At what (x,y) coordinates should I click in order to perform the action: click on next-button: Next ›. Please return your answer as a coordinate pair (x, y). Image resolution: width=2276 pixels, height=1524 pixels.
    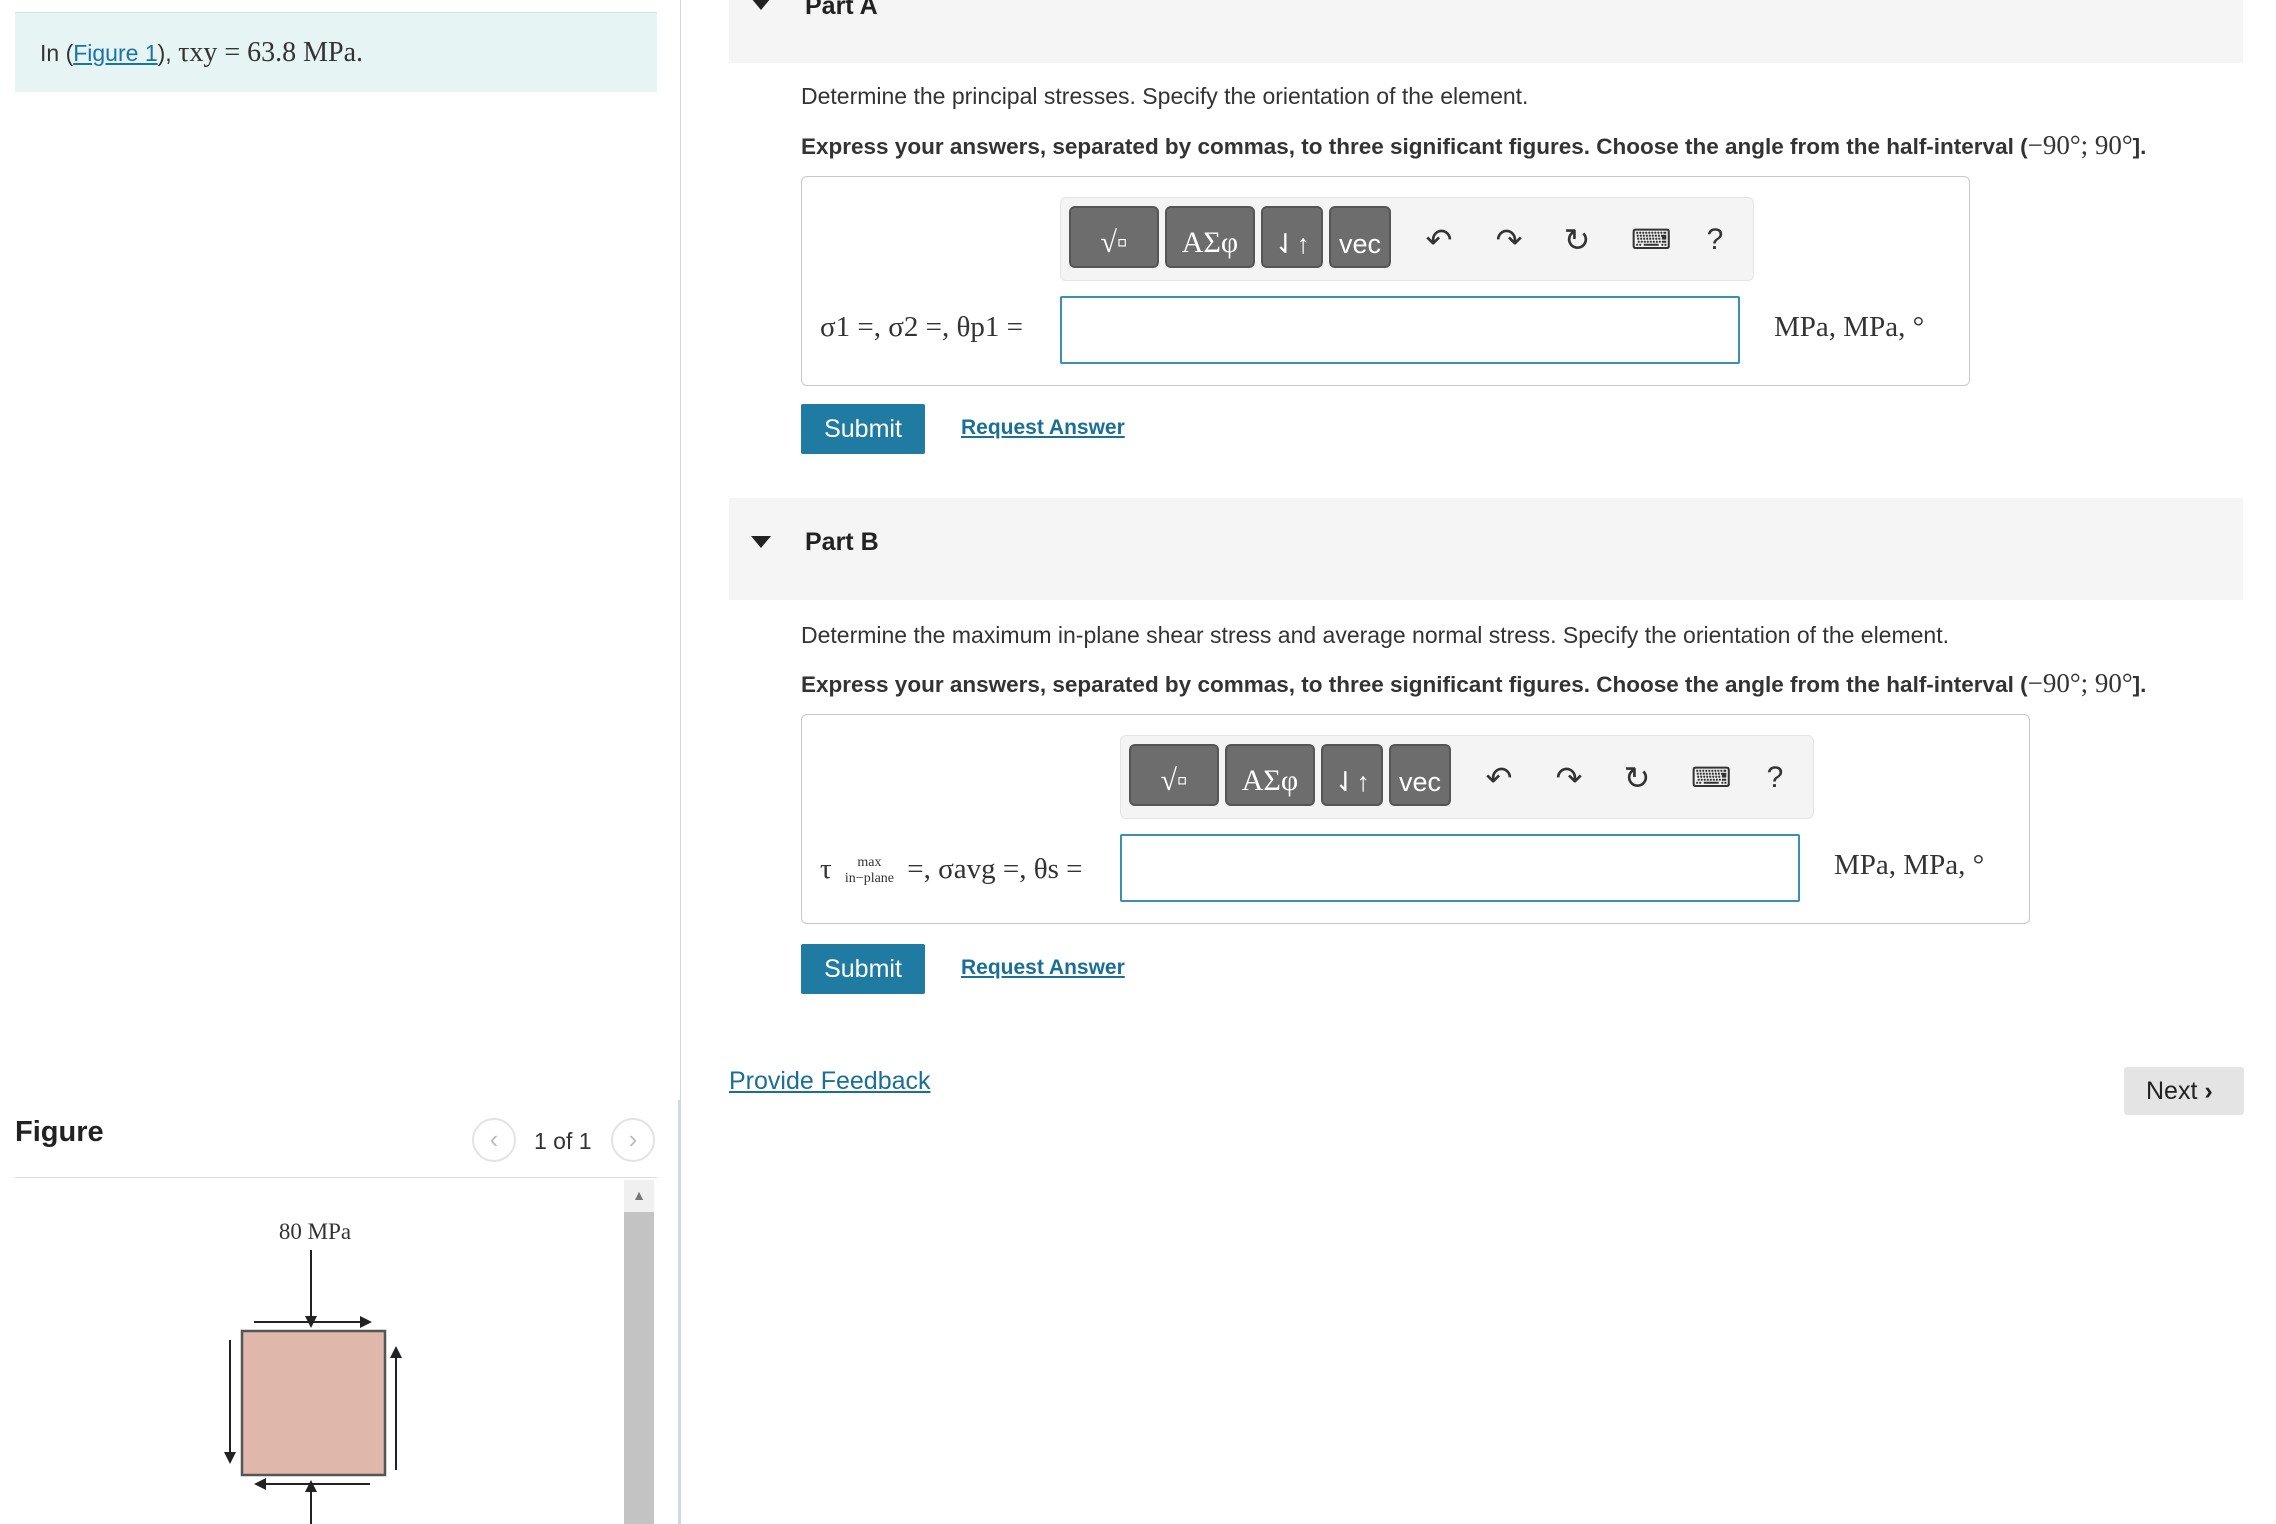
    Looking at the image, I should click on (2184, 1091).